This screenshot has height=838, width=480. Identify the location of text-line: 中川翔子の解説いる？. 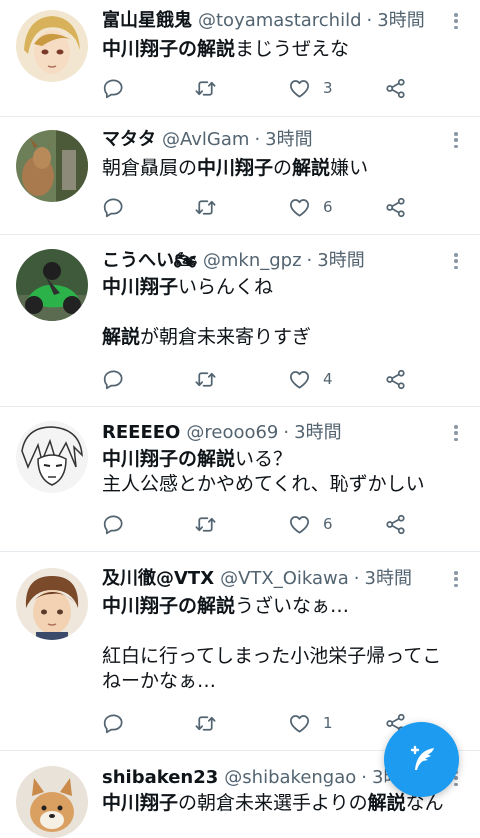
(286, 459).